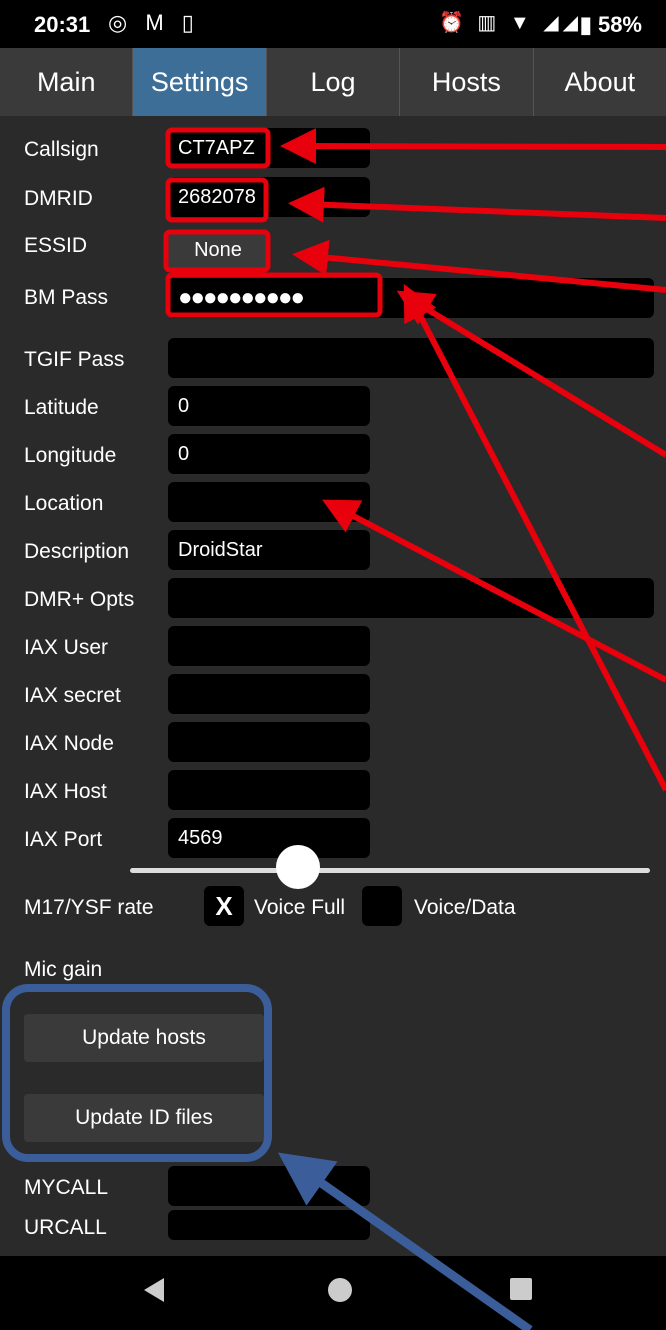  Describe the element at coordinates (79, 599) in the screenshot. I see `dmr-opts-label: DMR+ Opts` at that location.